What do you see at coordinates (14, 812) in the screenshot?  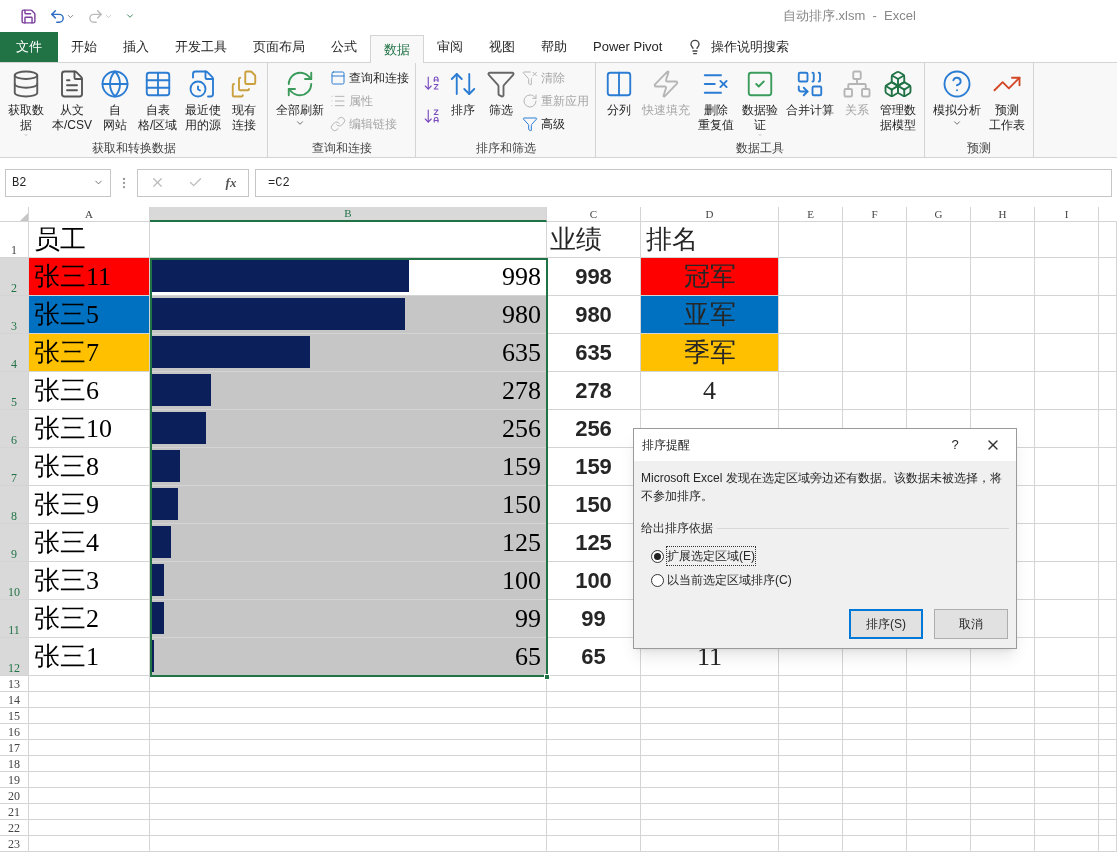 I see `row-header: 21` at bounding box center [14, 812].